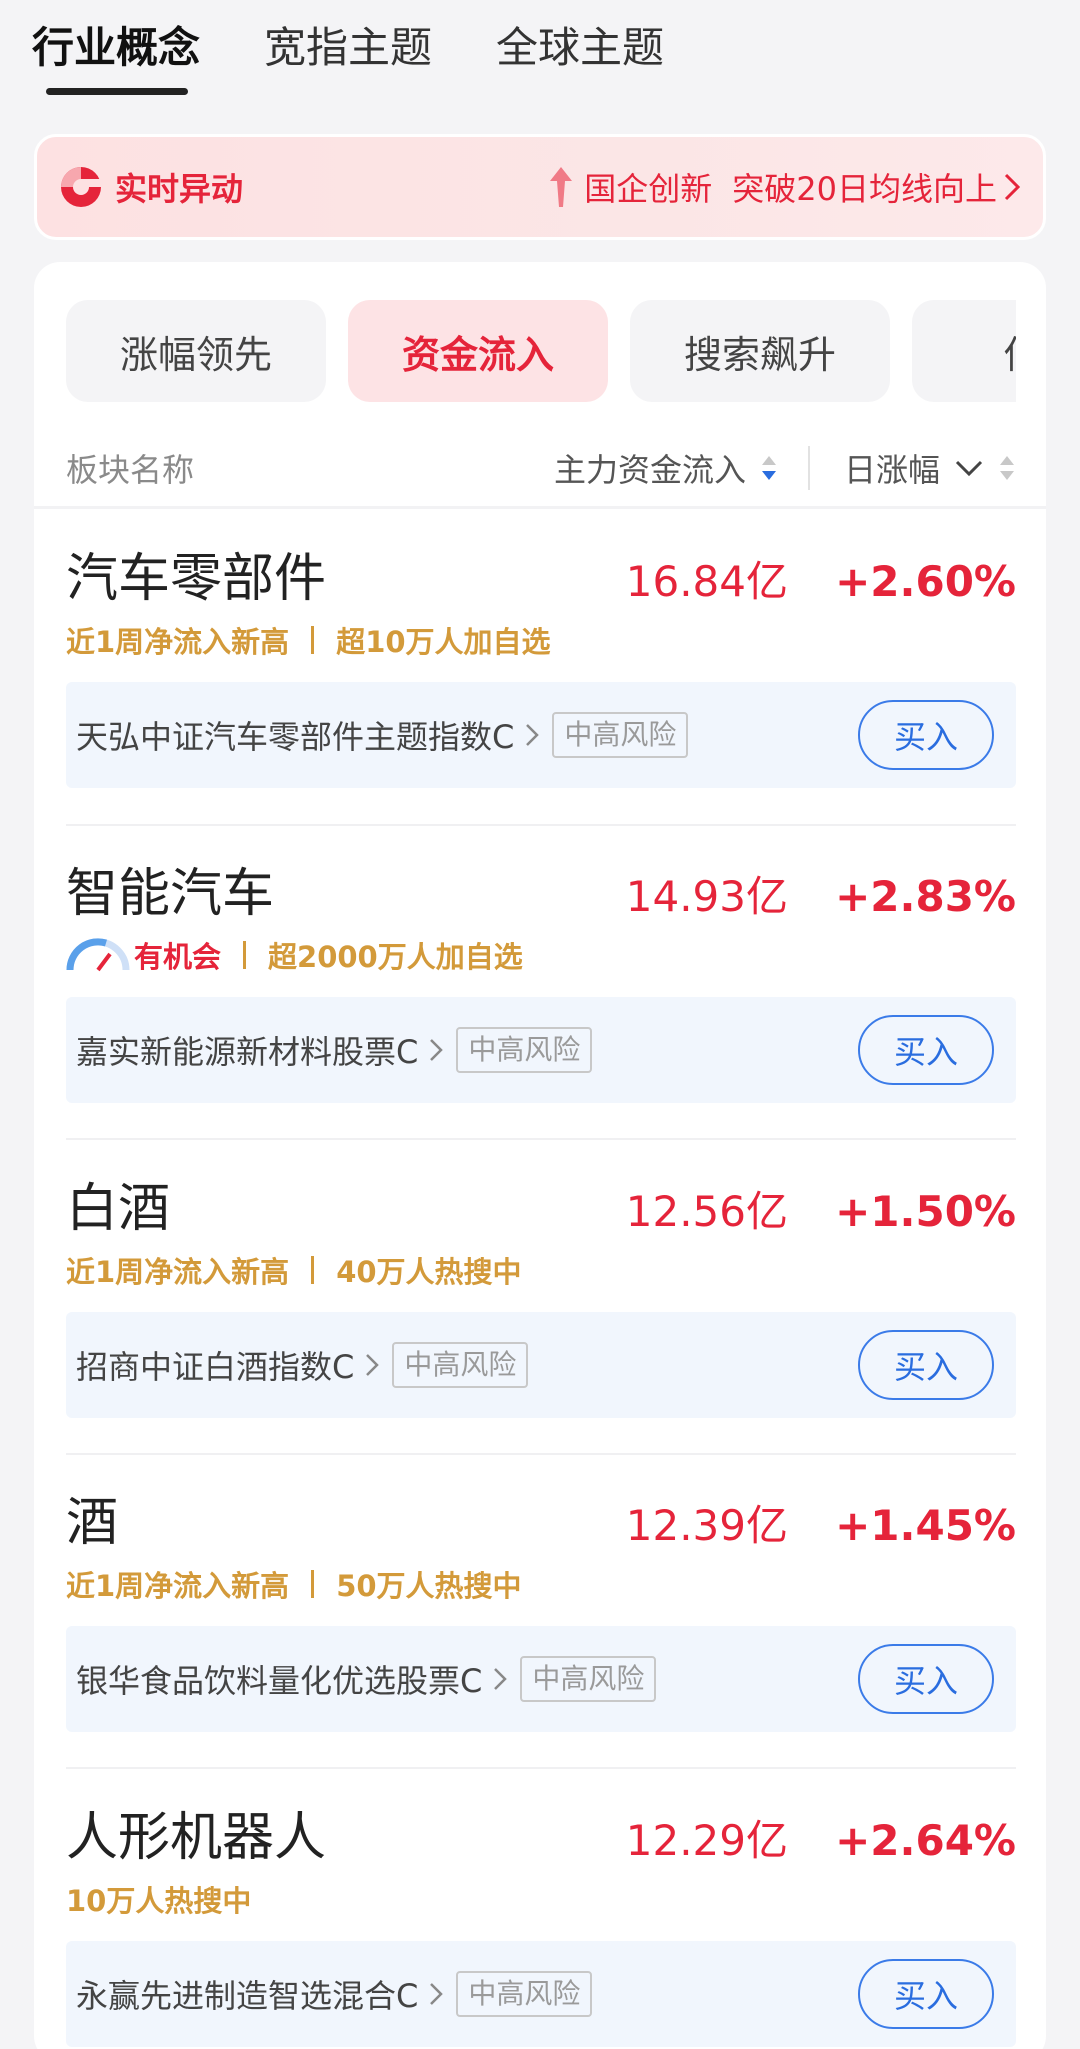 The width and height of the screenshot is (1080, 2049). I want to click on sector-capital-flow: 16.84亿, so click(706, 581).